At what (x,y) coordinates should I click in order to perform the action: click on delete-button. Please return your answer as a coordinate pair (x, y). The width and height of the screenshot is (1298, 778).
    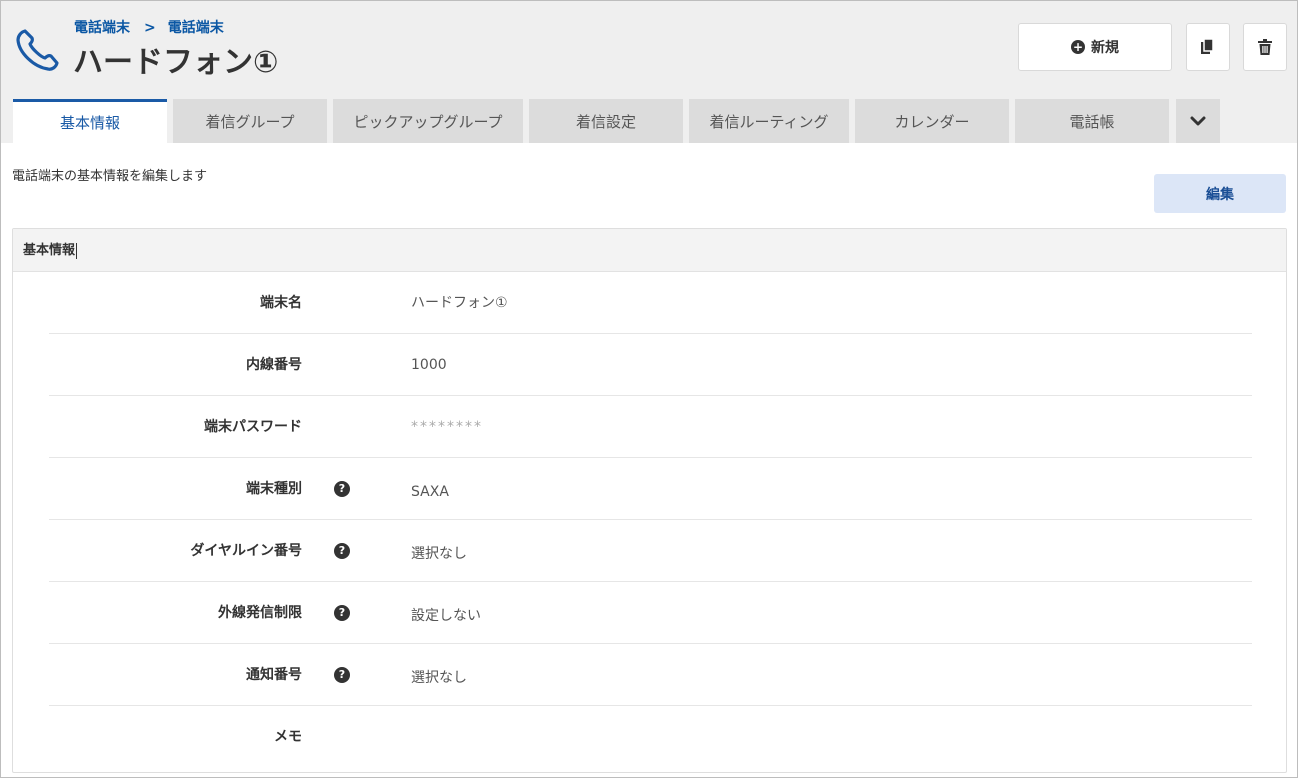
    Looking at the image, I should click on (1265, 47).